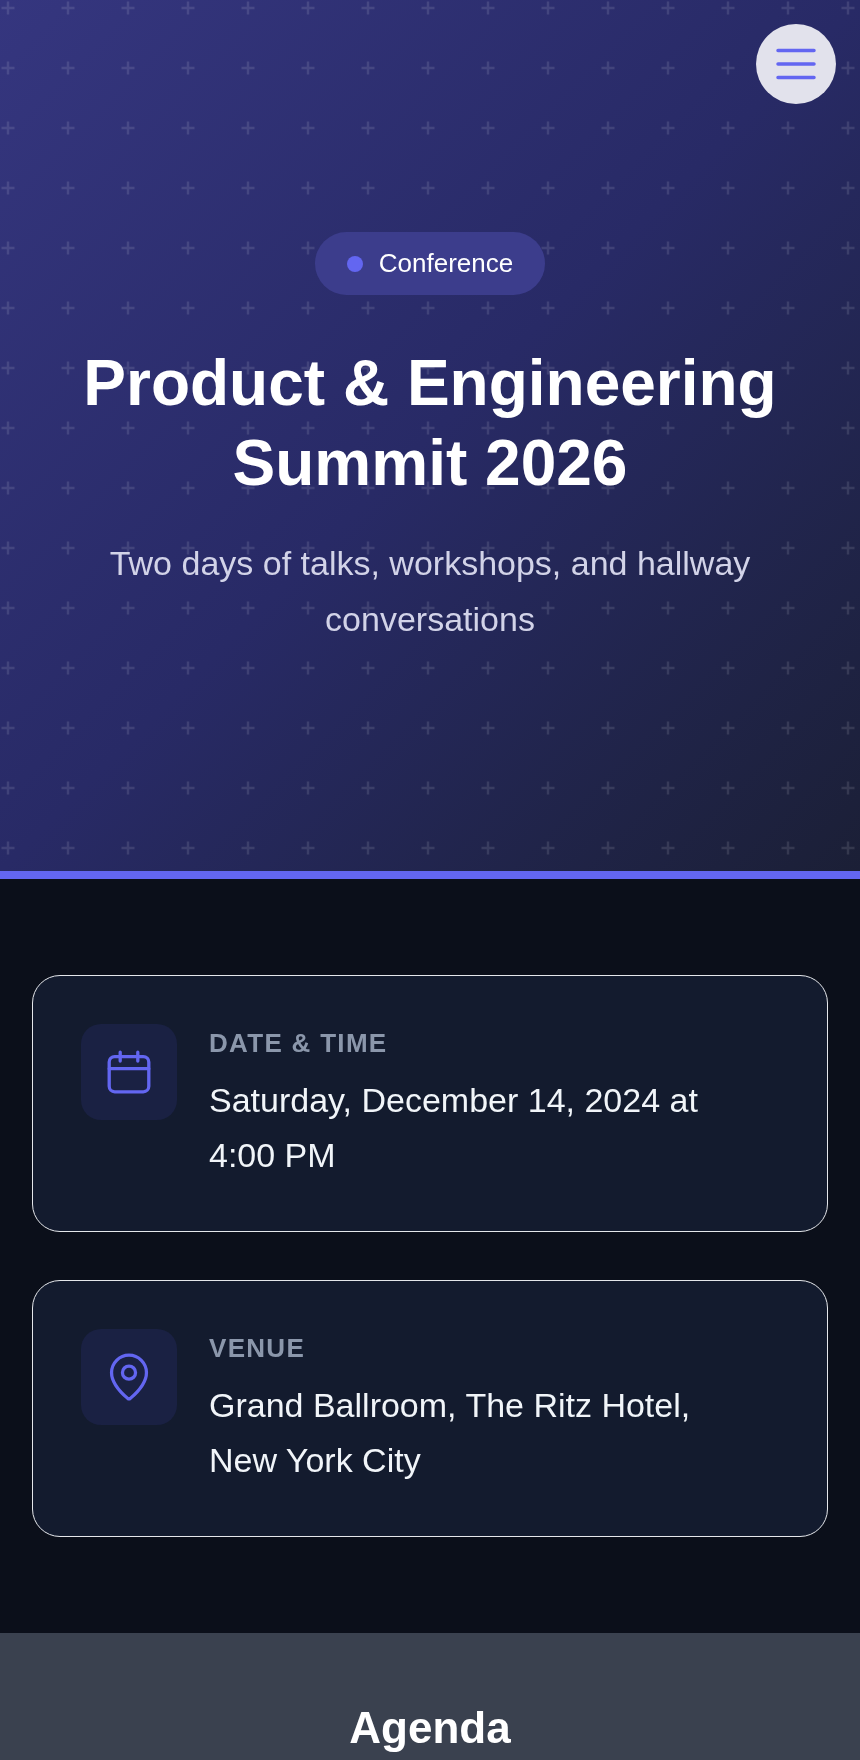  What do you see at coordinates (796, 64) in the screenshot?
I see `menu-icon` at bounding box center [796, 64].